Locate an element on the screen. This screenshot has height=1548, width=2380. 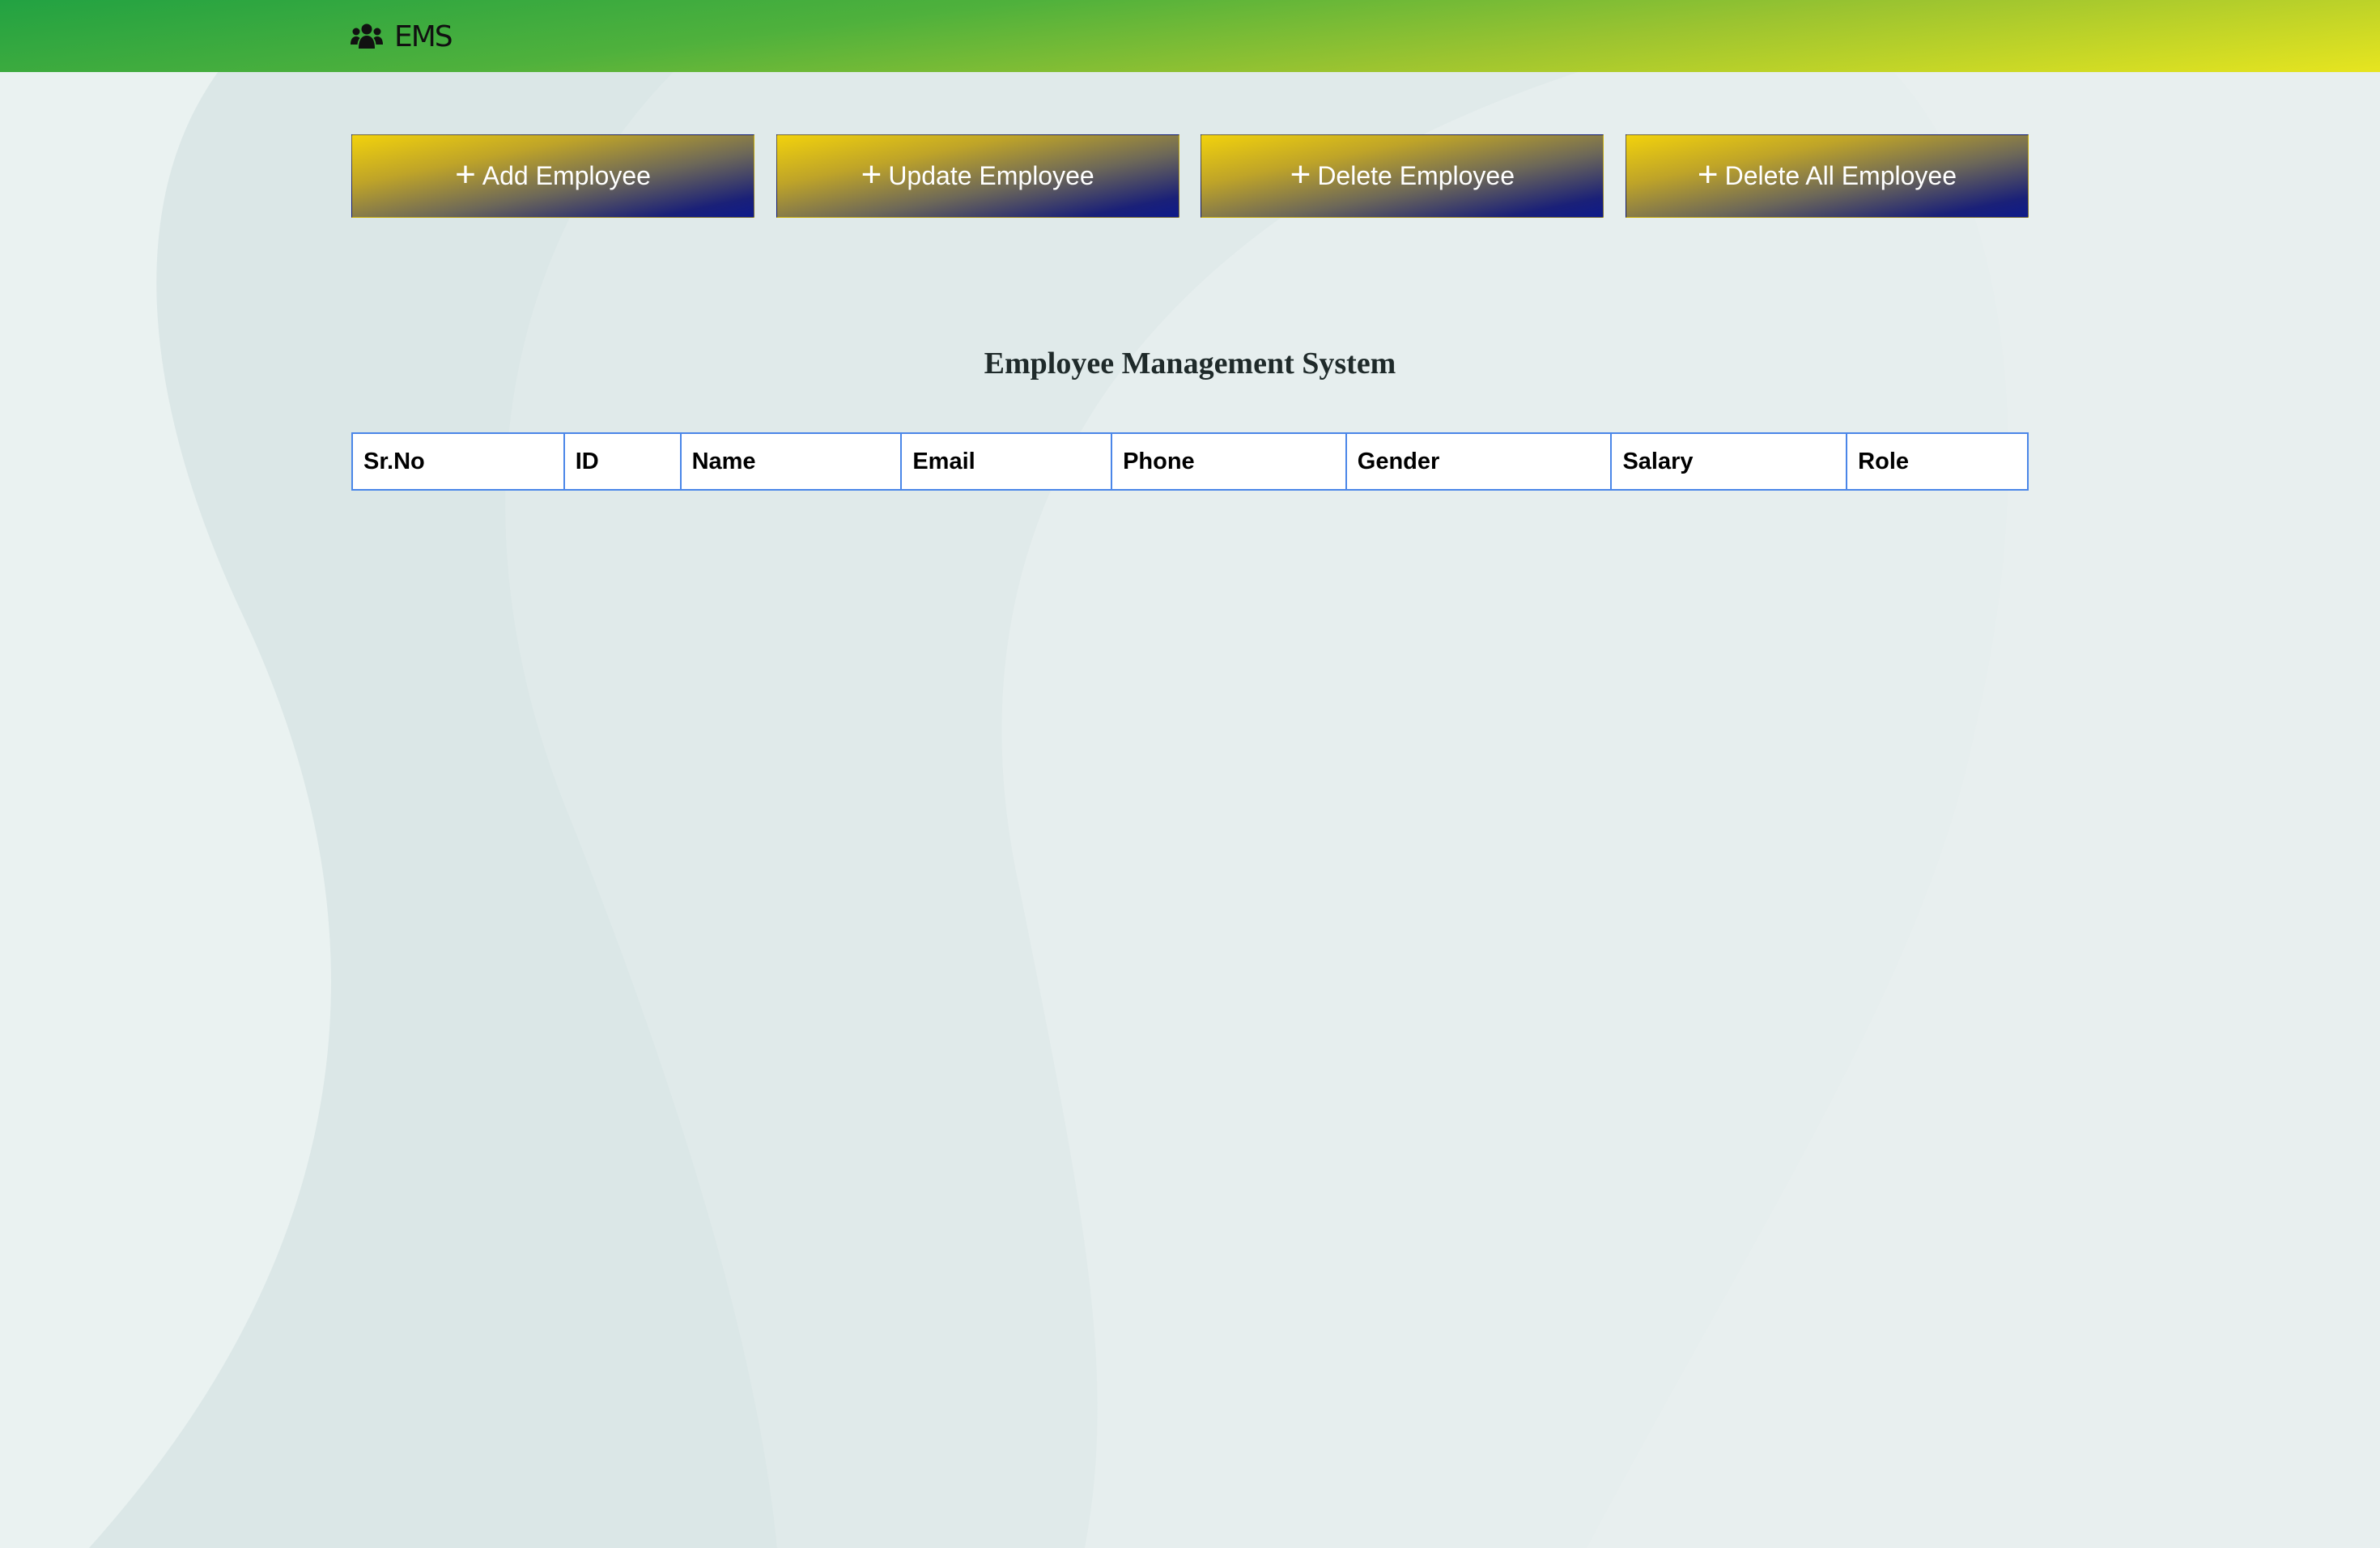
users-icon is located at coordinates (367, 36).